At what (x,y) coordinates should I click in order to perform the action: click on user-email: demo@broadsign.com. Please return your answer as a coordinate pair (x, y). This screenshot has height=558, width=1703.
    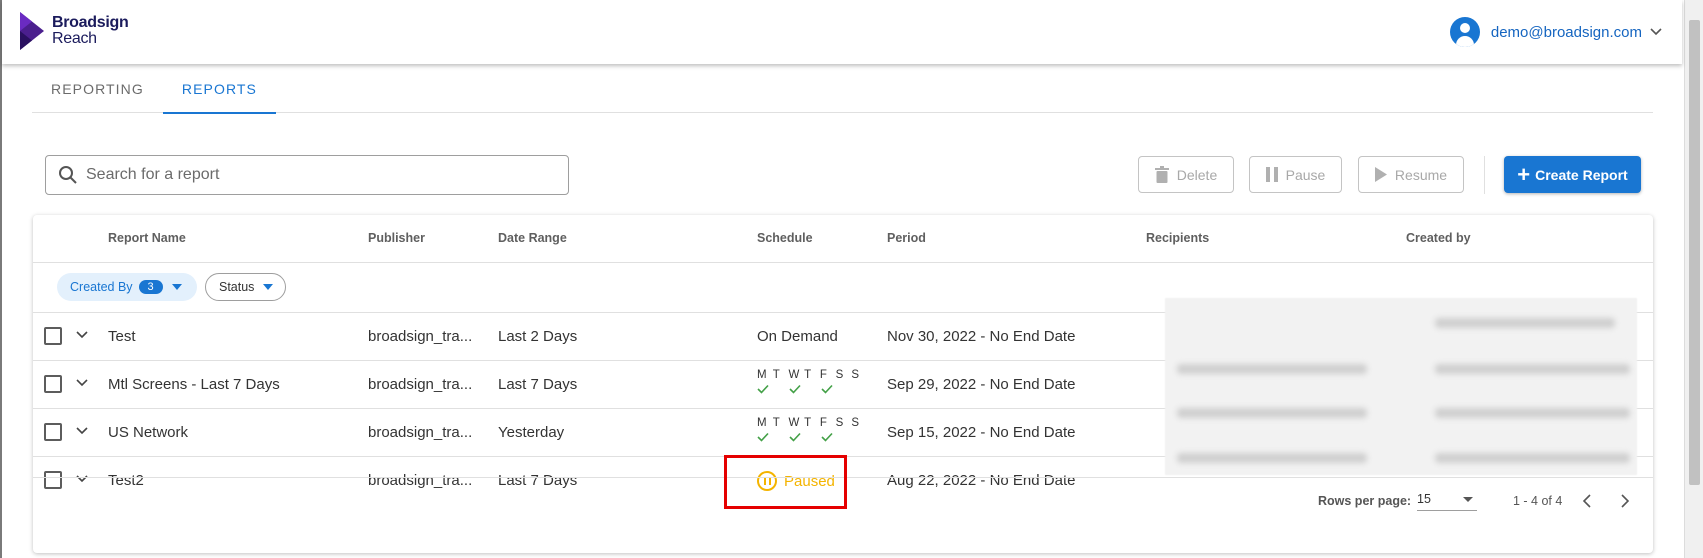
    Looking at the image, I should click on (1566, 32).